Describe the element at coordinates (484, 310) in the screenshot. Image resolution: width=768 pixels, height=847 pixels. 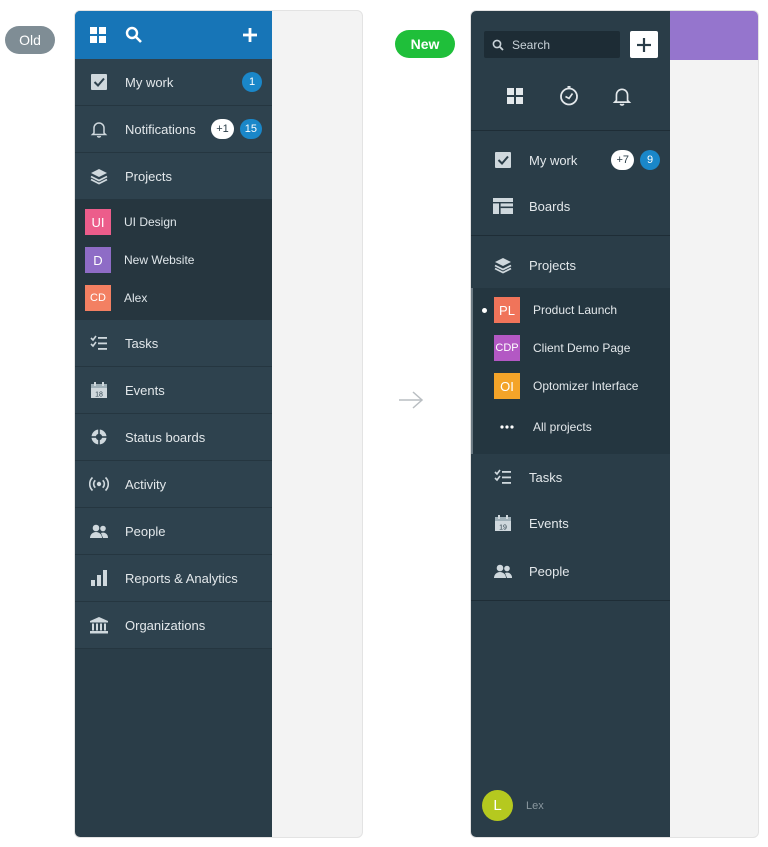
I see `active-dot` at that location.